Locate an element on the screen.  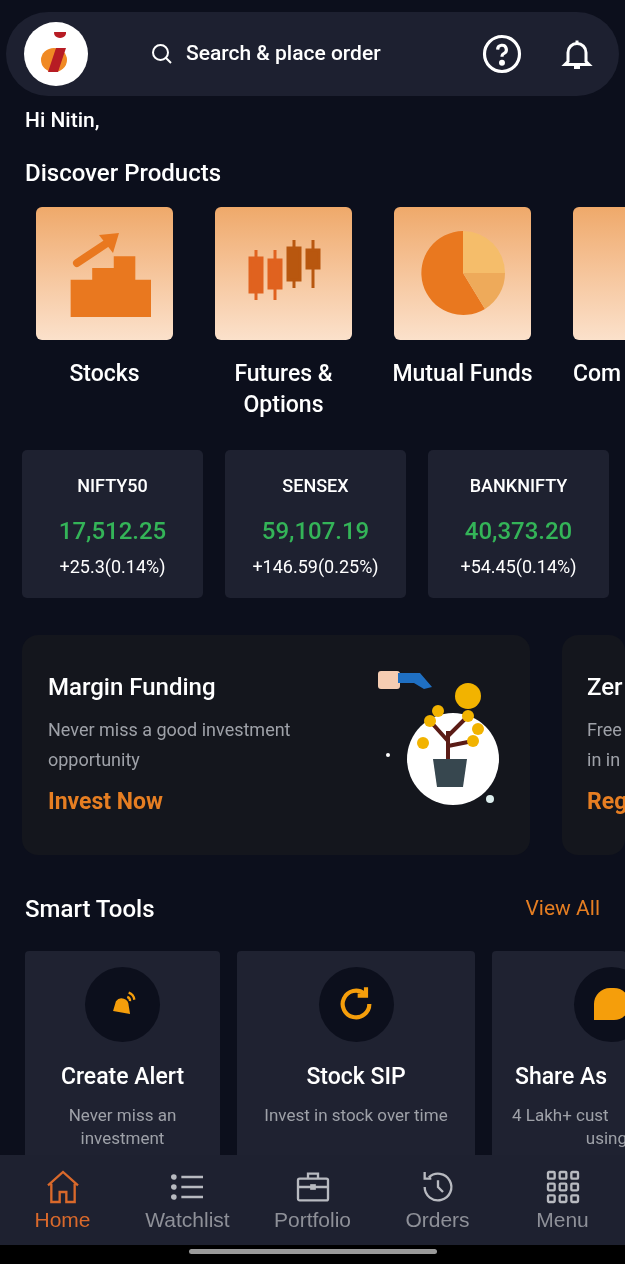
chat-bubble-icon is located at coordinates (609, 1004).